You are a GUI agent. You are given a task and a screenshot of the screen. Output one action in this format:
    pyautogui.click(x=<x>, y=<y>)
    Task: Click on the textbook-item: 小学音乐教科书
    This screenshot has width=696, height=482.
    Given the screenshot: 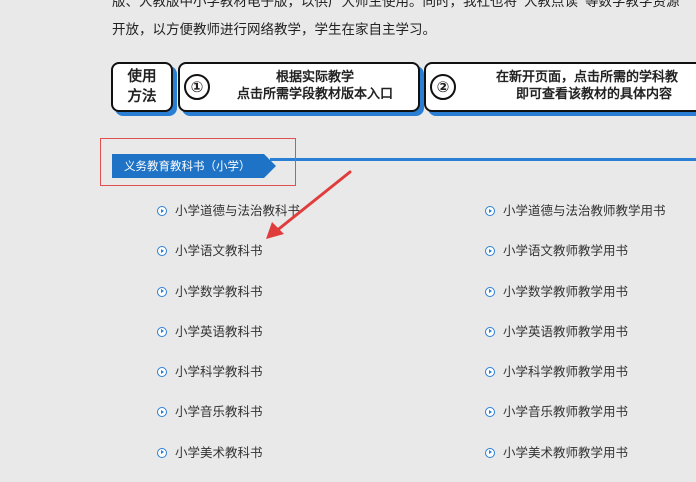 What is the action you would take?
    pyautogui.click(x=228, y=421)
    